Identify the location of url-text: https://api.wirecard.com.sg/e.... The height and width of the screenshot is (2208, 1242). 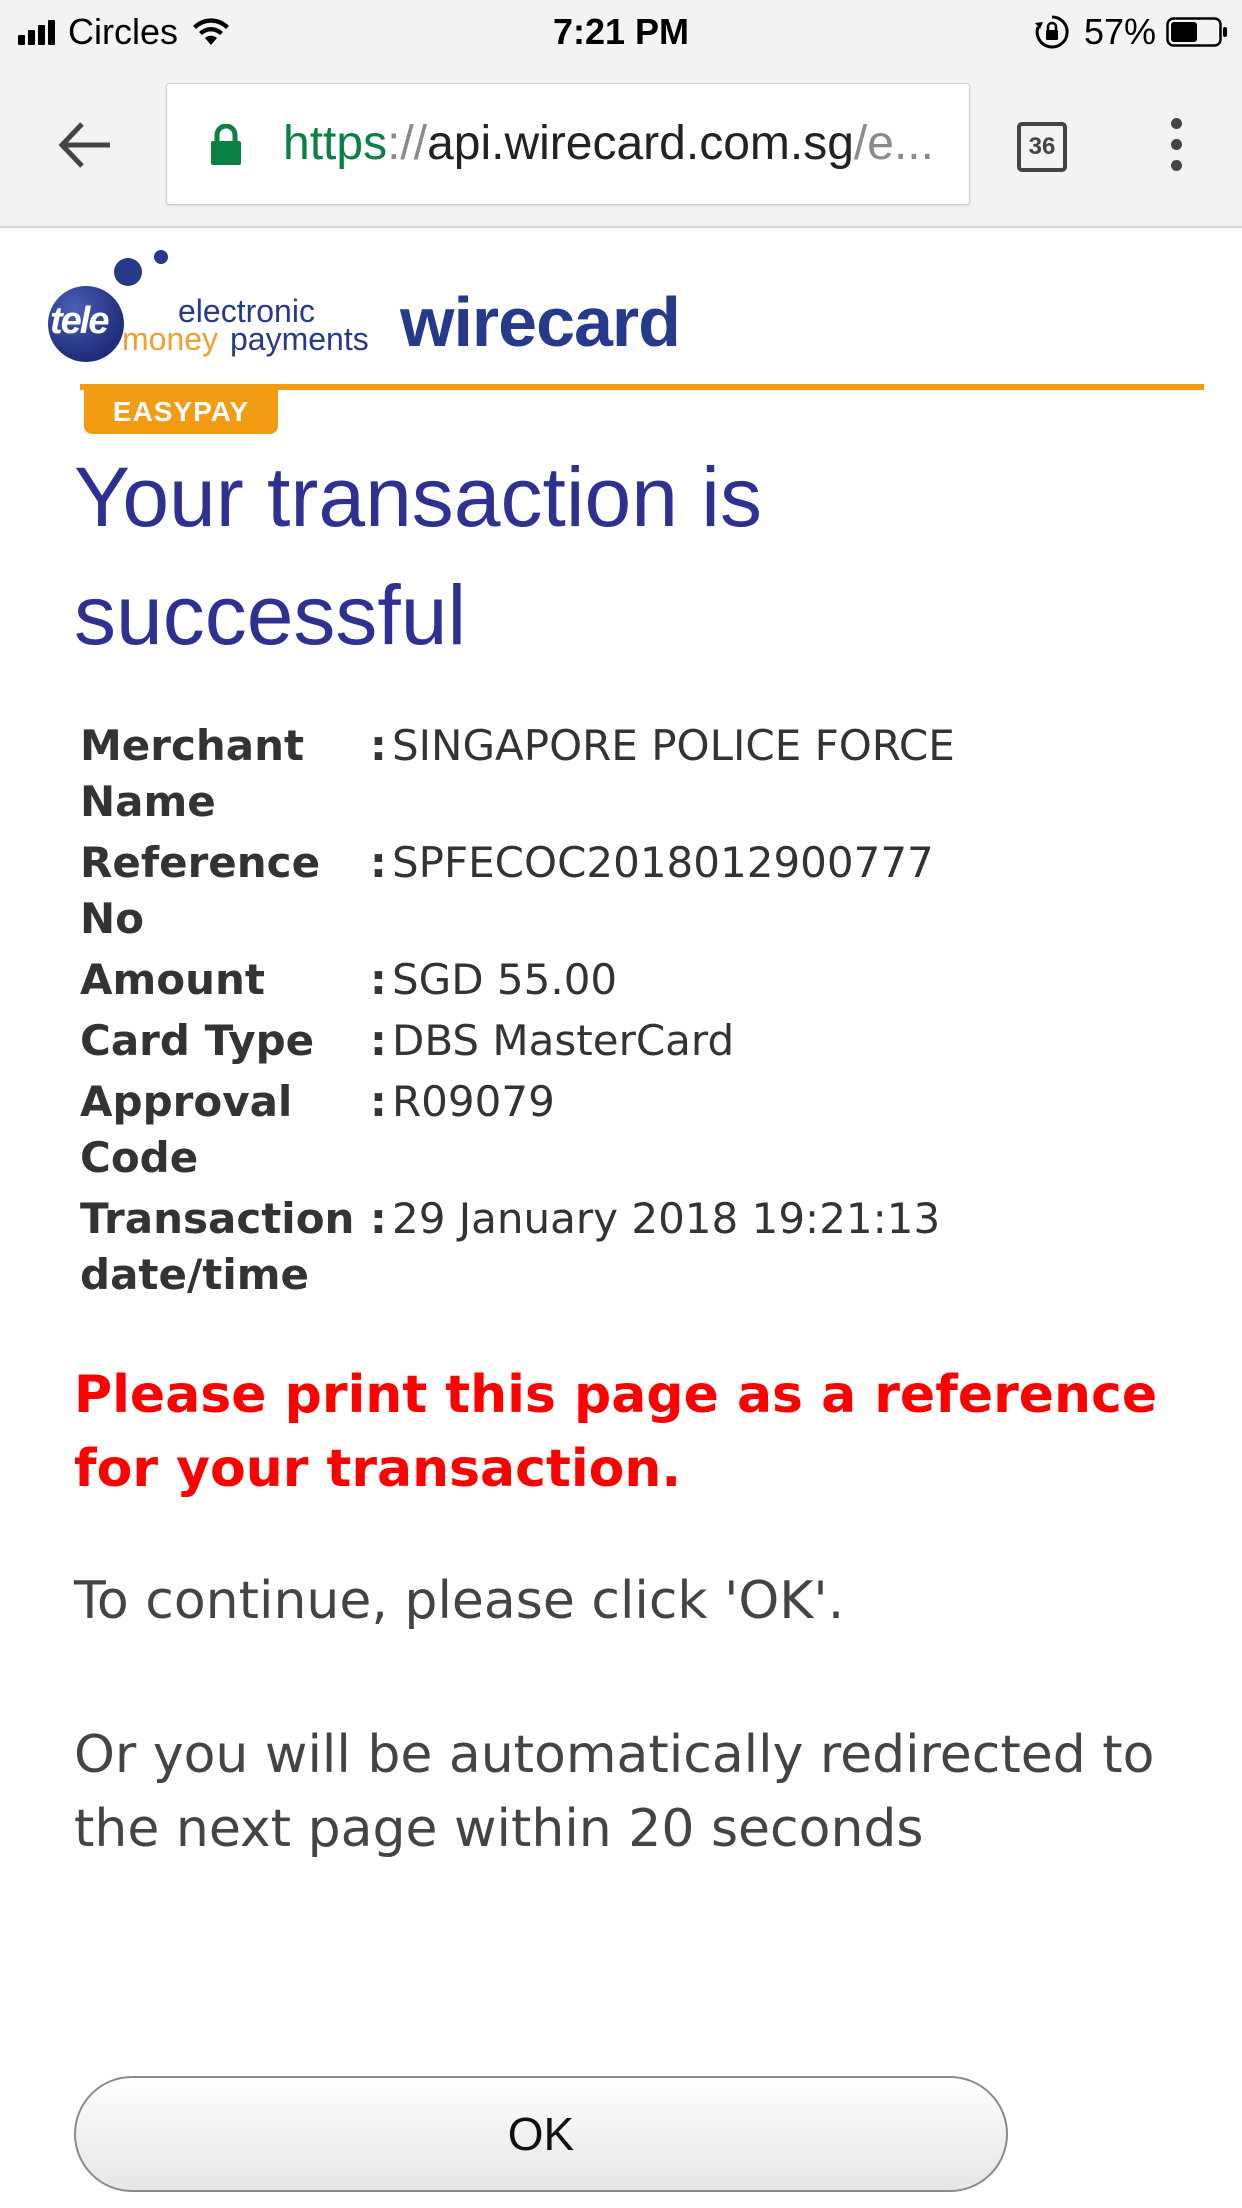
(618, 144).